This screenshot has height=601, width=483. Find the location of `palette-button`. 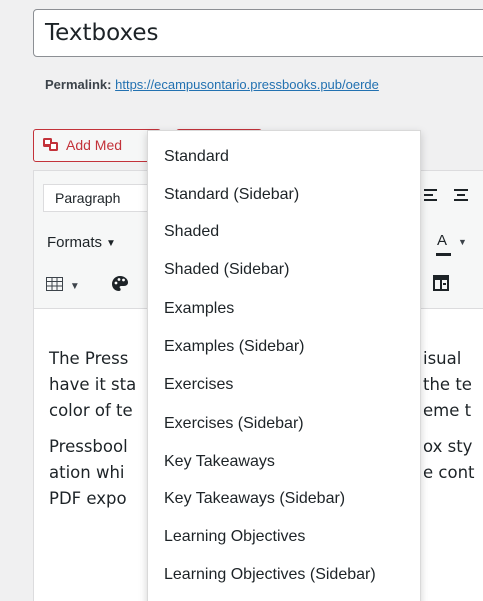

palette-button is located at coordinates (120, 286).